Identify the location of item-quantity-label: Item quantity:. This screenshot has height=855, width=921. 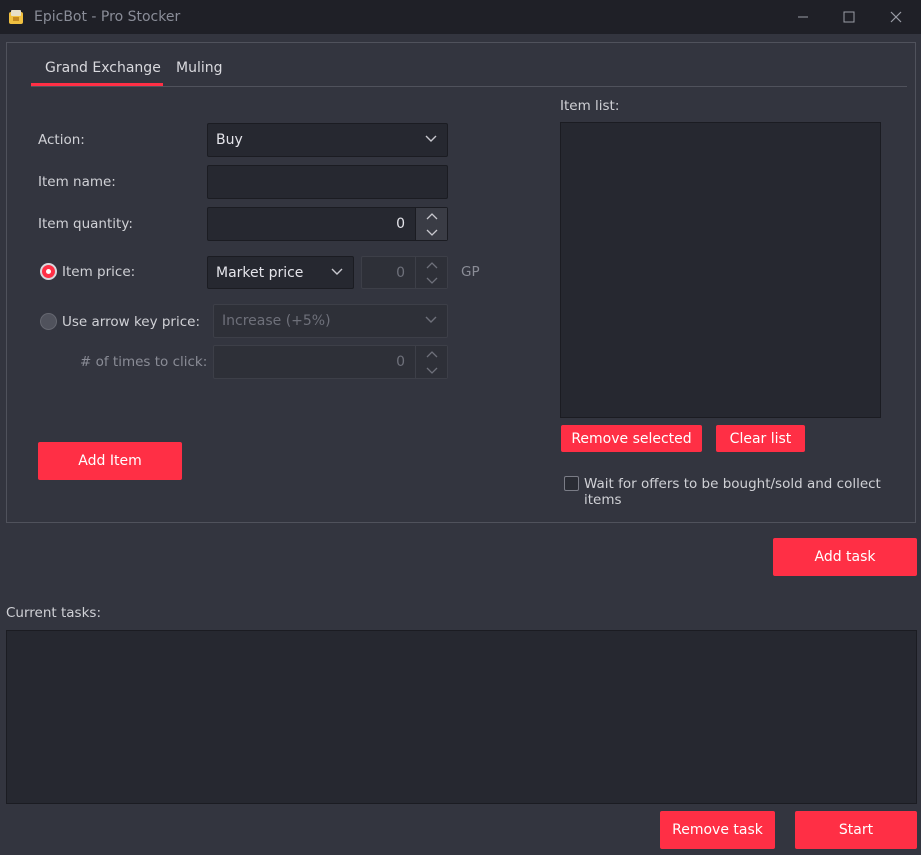
(85, 224).